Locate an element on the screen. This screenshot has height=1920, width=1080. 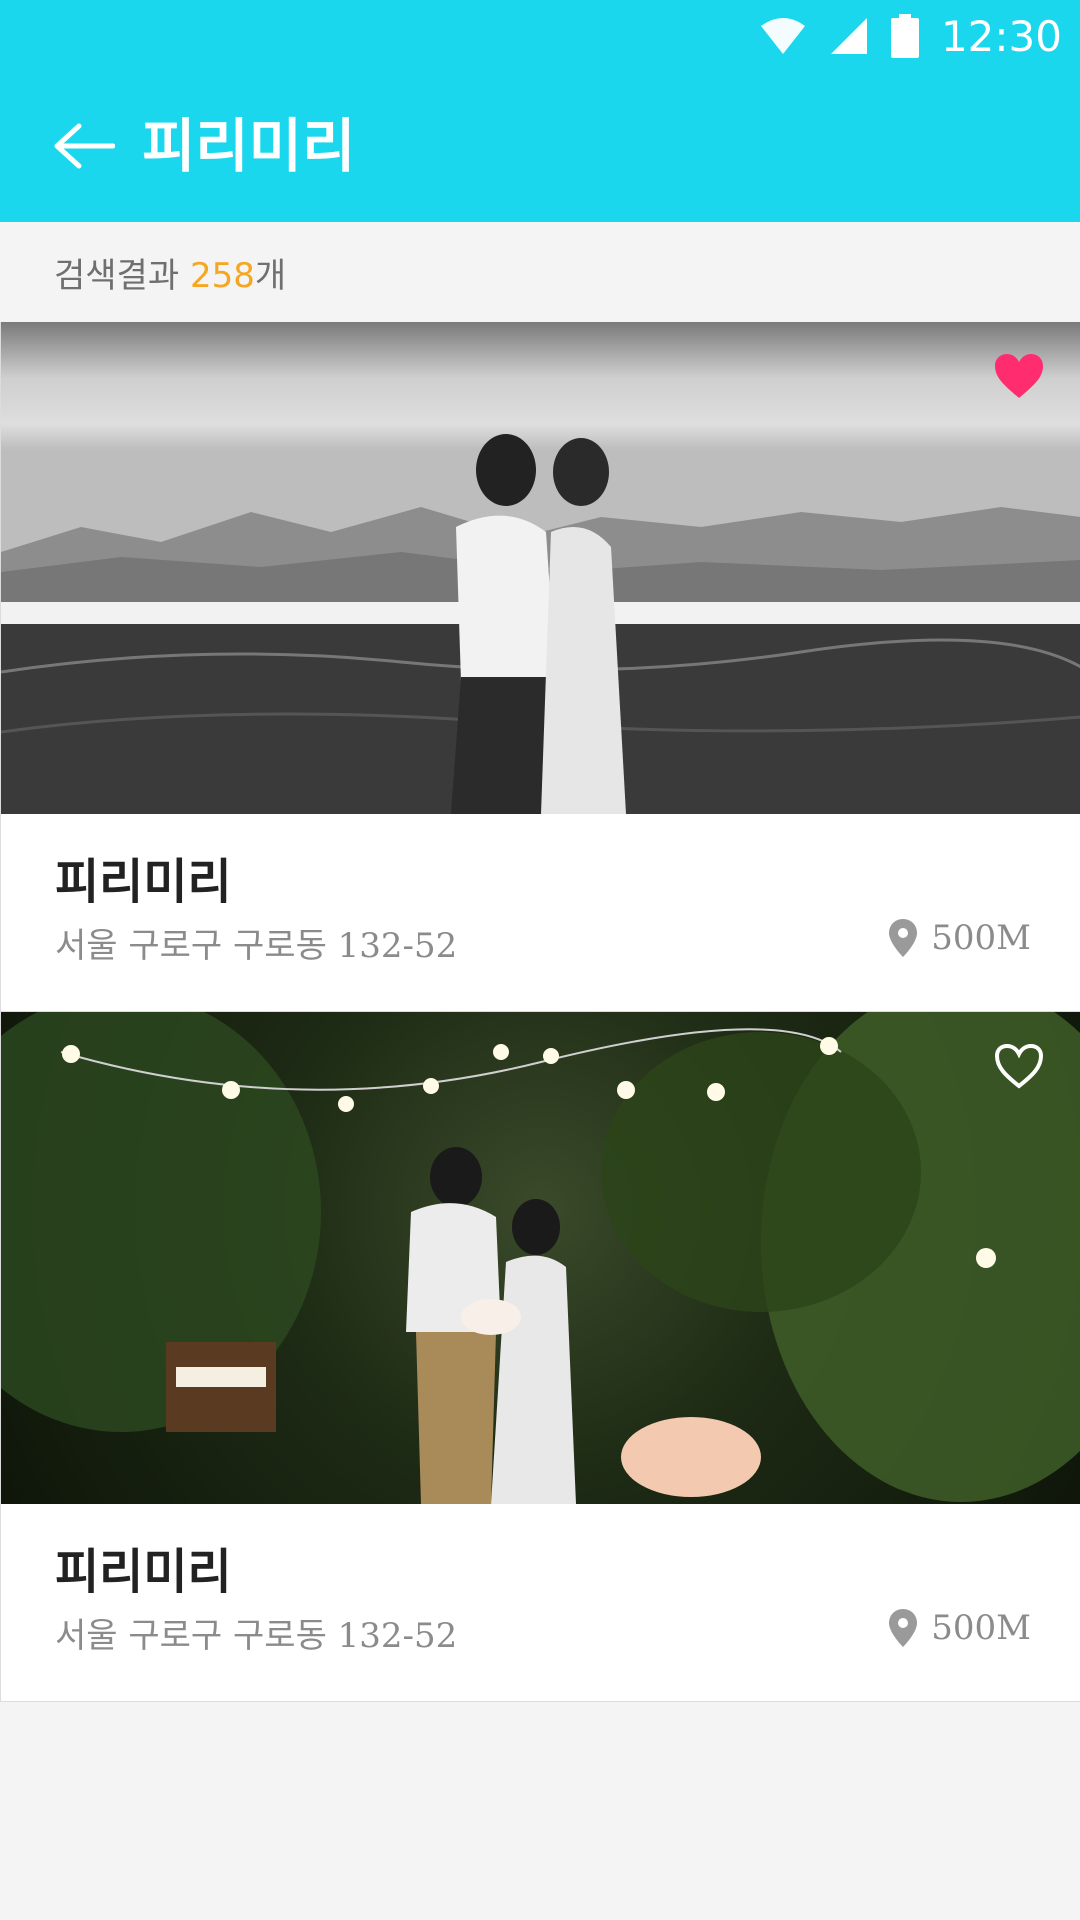
app-bar: 12:30 피리미리 is located at coordinates (540, 111).